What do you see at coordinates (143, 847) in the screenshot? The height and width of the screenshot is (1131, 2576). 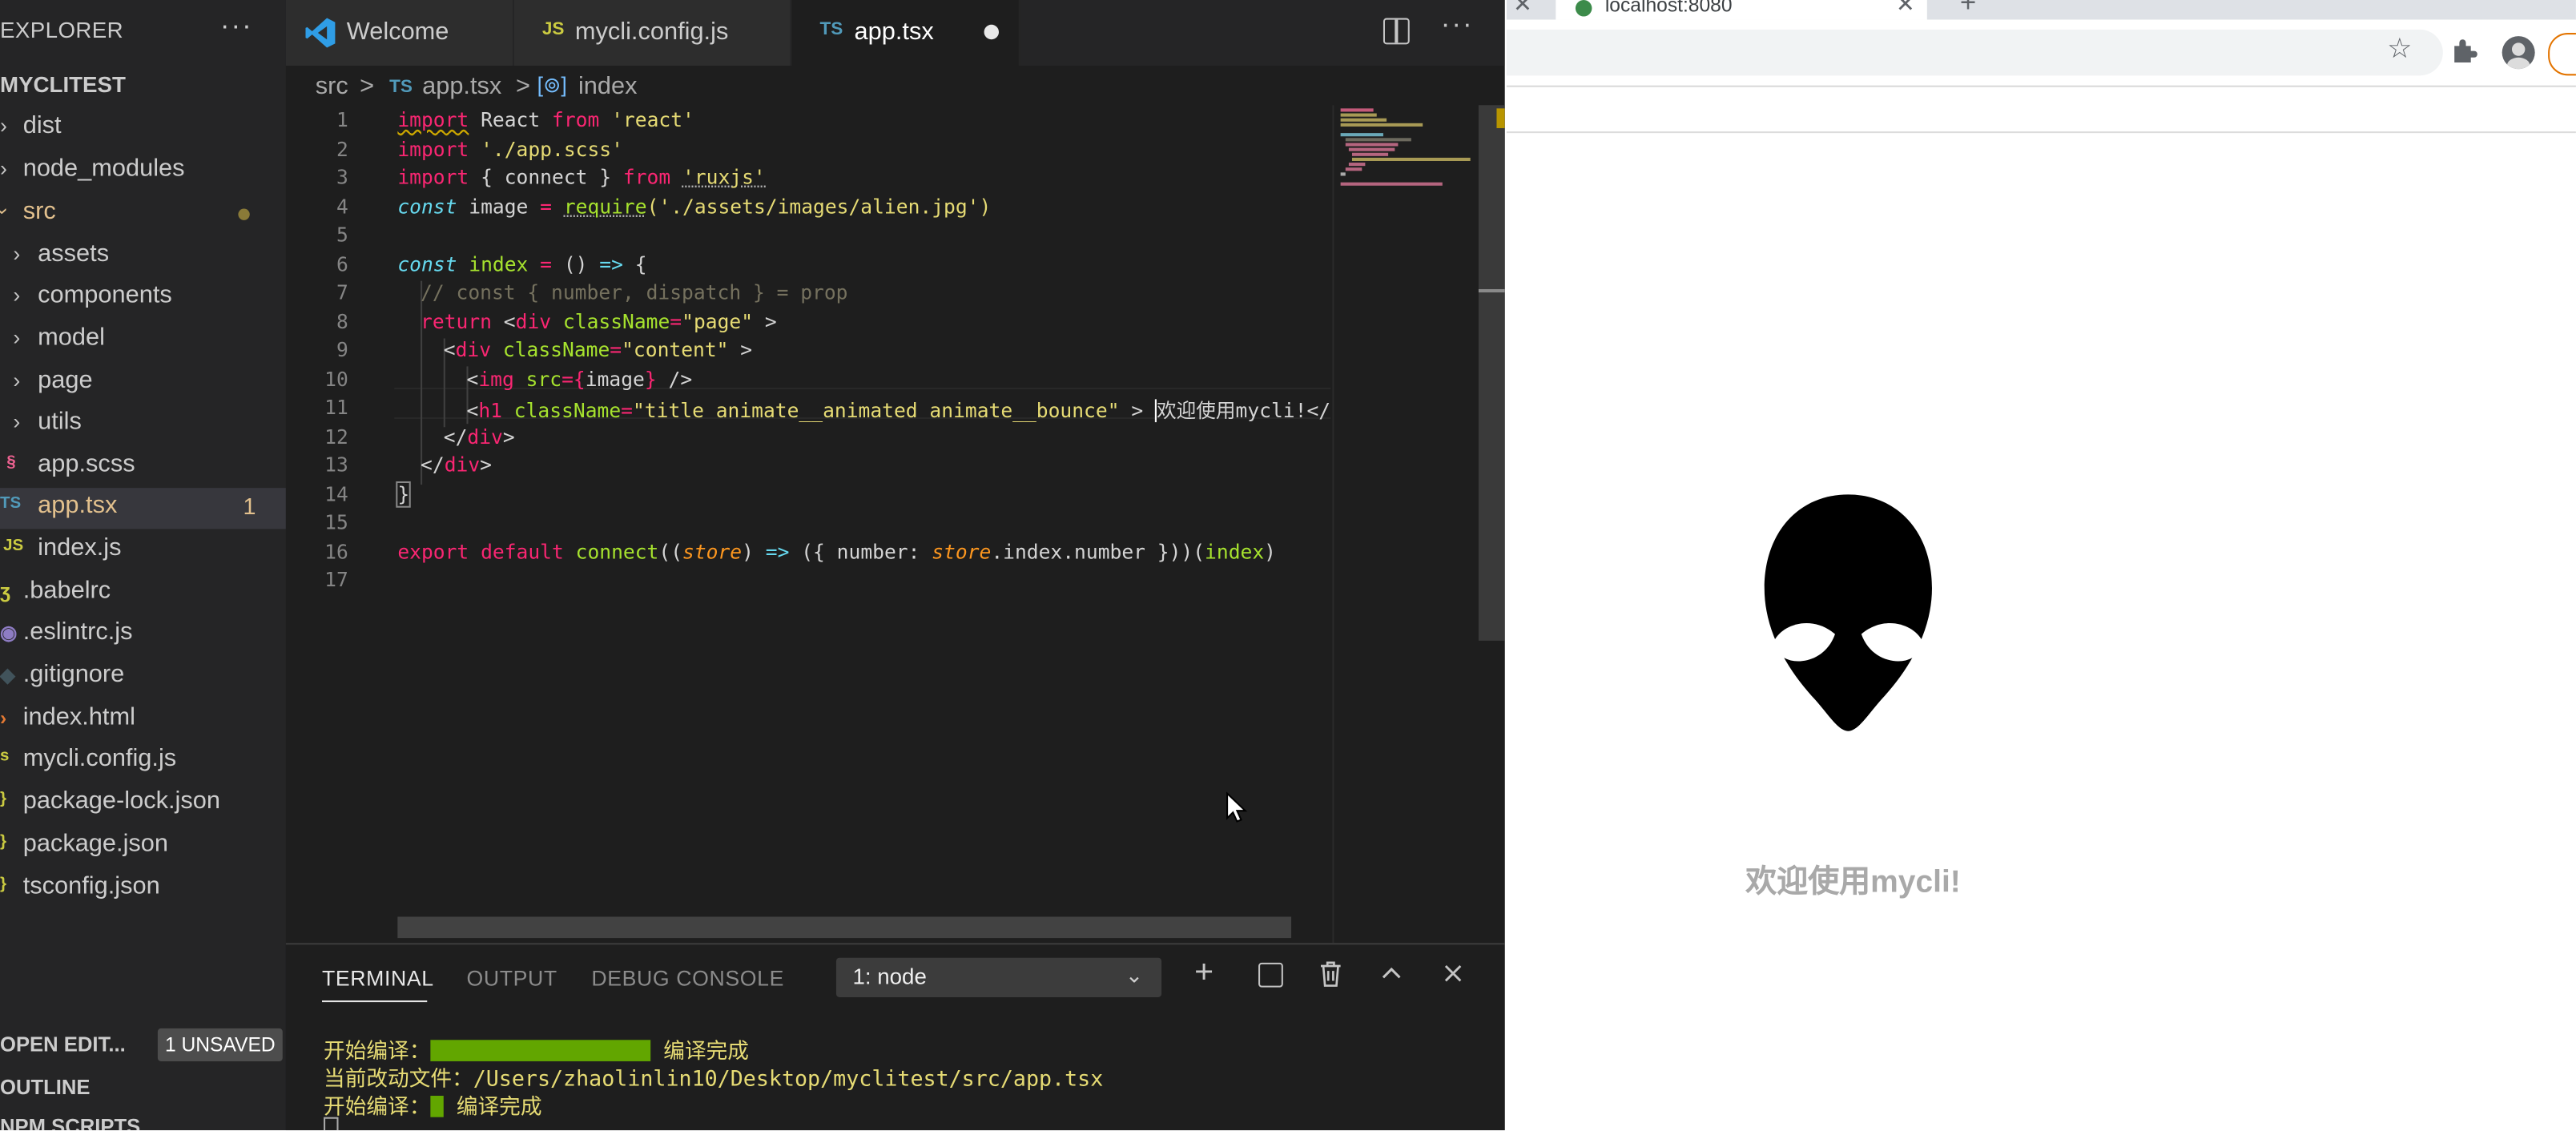 I see `tree-item-package-json: } package.json` at bounding box center [143, 847].